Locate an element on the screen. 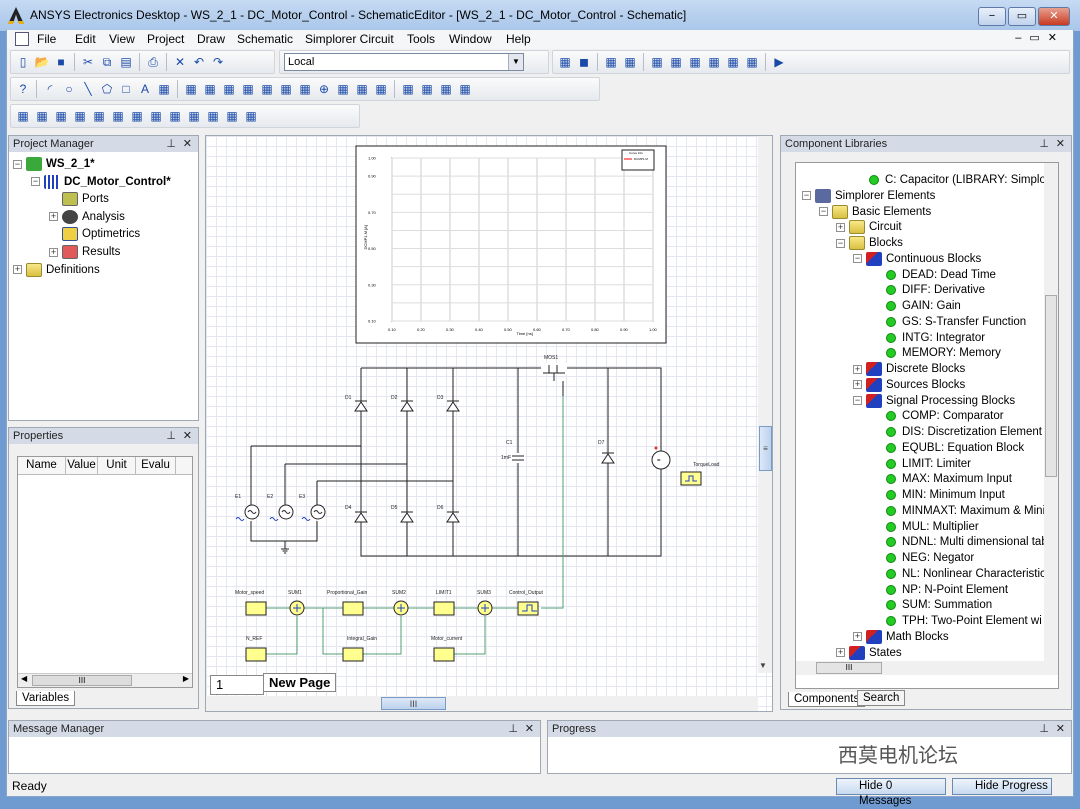 This screenshot has height=809, width=1080. redo-icon: ↷ is located at coordinates (218, 62).